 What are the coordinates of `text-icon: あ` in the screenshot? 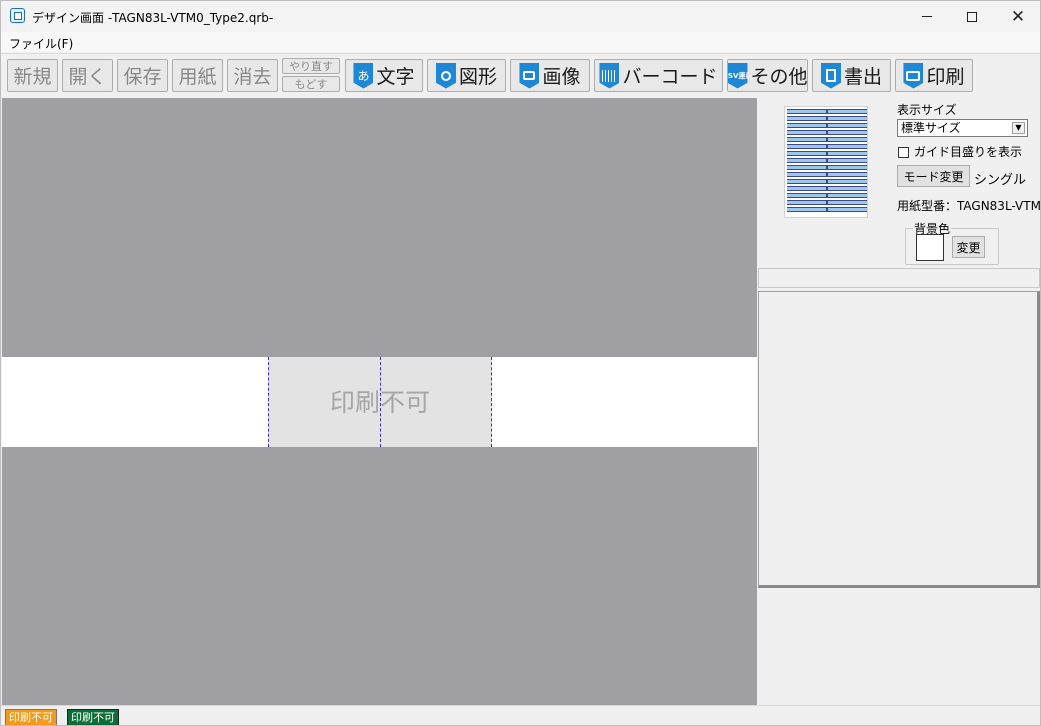 It's located at (363, 75).